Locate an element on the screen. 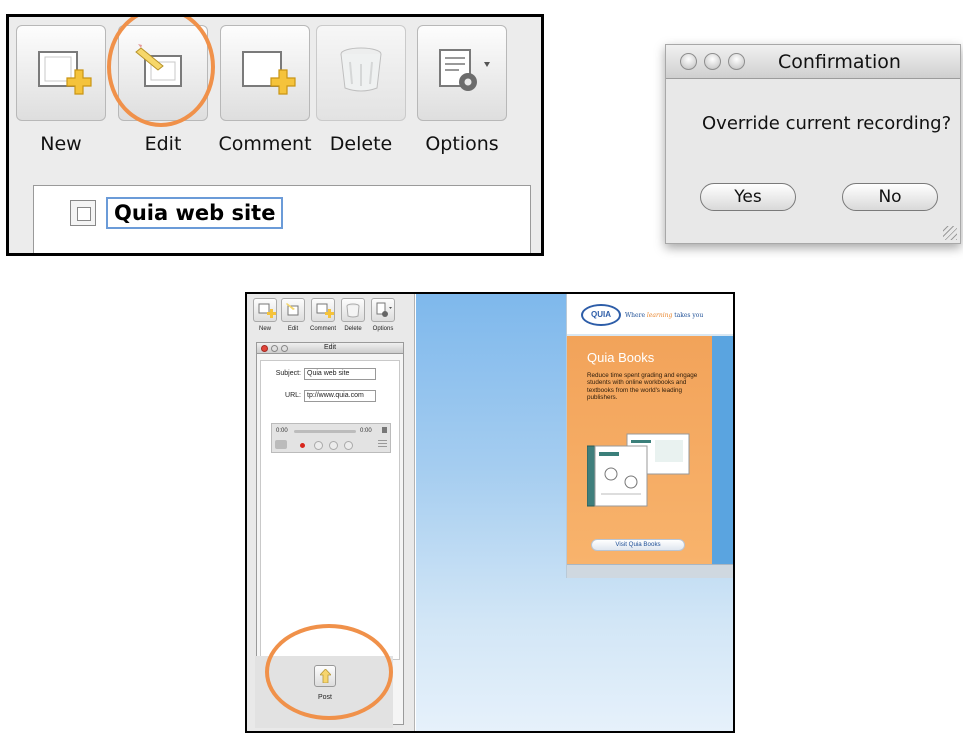 The image size is (963, 733). close-window-icon is located at coordinates (688, 61).